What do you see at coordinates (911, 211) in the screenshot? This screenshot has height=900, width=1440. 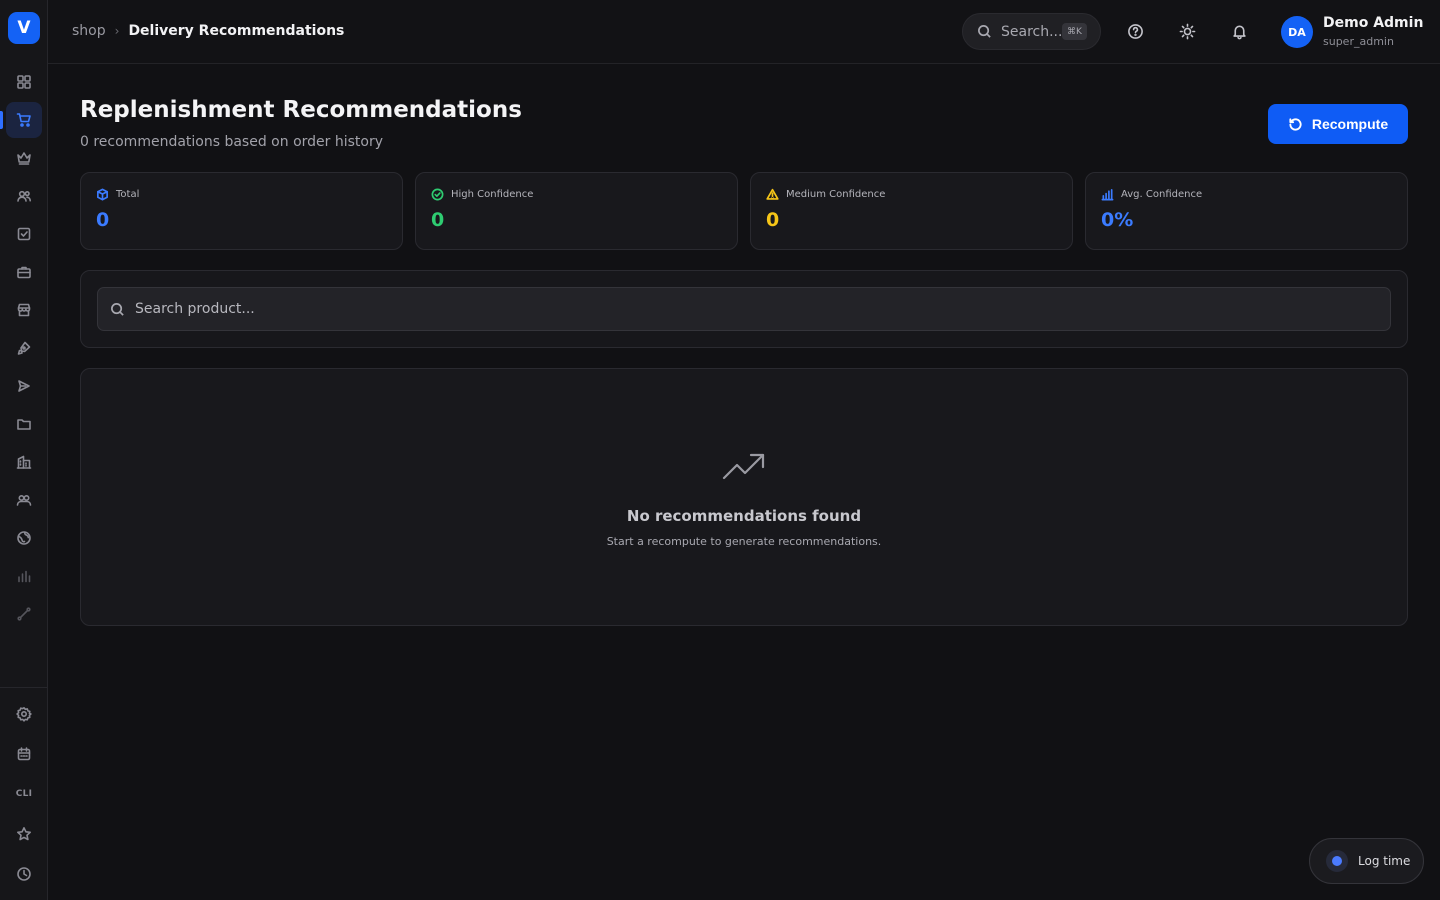 I see `stat-card-medium-confidence: Medium Confidence 0` at bounding box center [911, 211].